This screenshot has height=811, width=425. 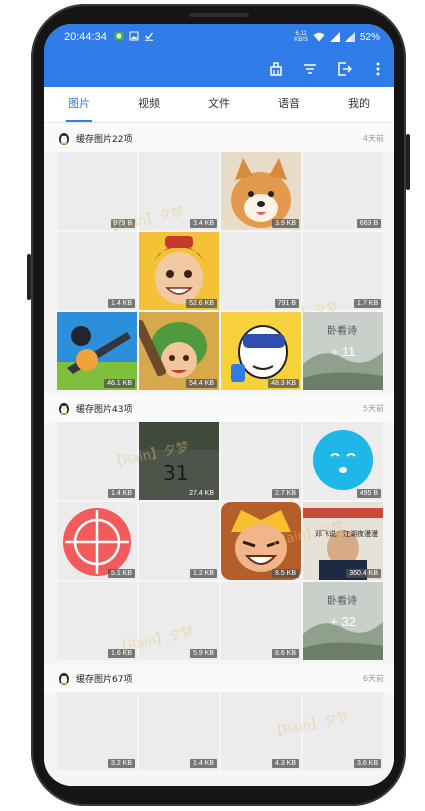 I want to click on section-title: 缓存图片43项, so click(x=104, y=409).